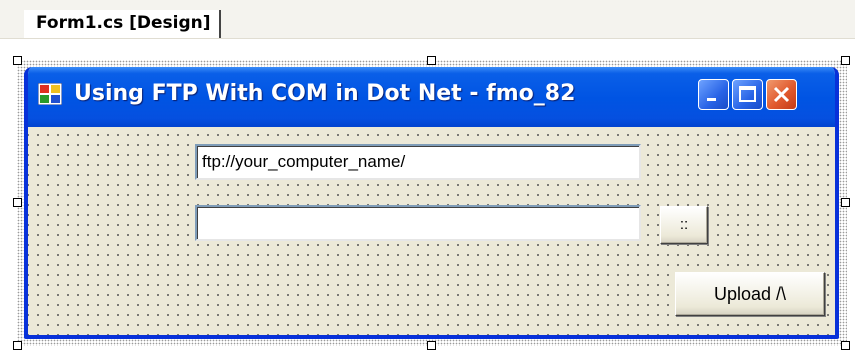 The image size is (855, 355). What do you see at coordinates (431, 60) in the screenshot?
I see `resize-handle-top-middle` at bounding box center [431, 60].